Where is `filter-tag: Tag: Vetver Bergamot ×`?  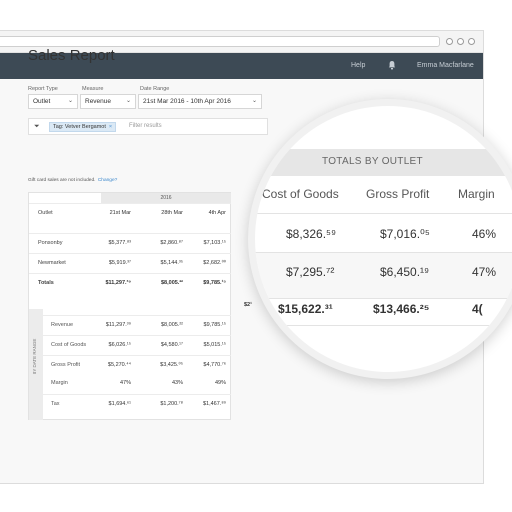
filter-tag: Tag: Vetver Bergamot × is located at coordinates (83, 127).